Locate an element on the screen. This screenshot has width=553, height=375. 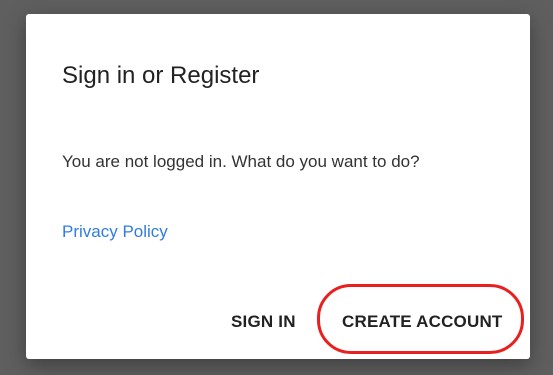
create-account-button: CREATE ACCOUNT is located at coordinates (422, 322).